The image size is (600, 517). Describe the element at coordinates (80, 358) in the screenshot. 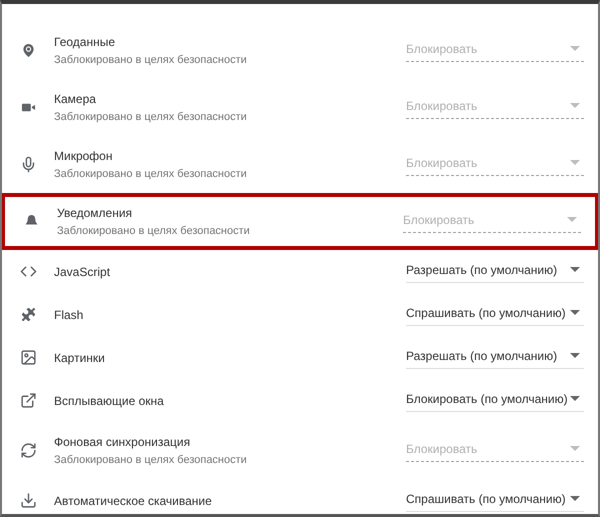

I see `setting-title: Картинки` at that location.